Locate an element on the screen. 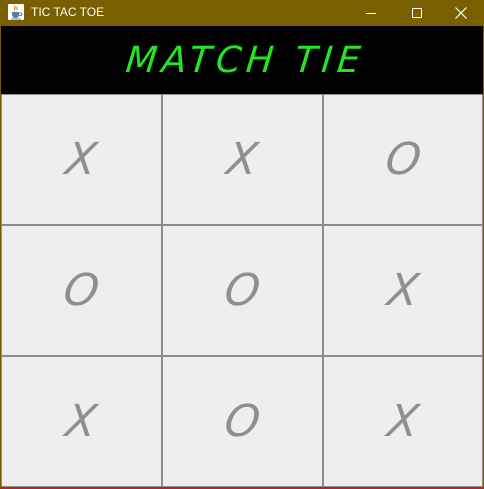  board-cell-1-2: X is located at coordinates (242, 159).